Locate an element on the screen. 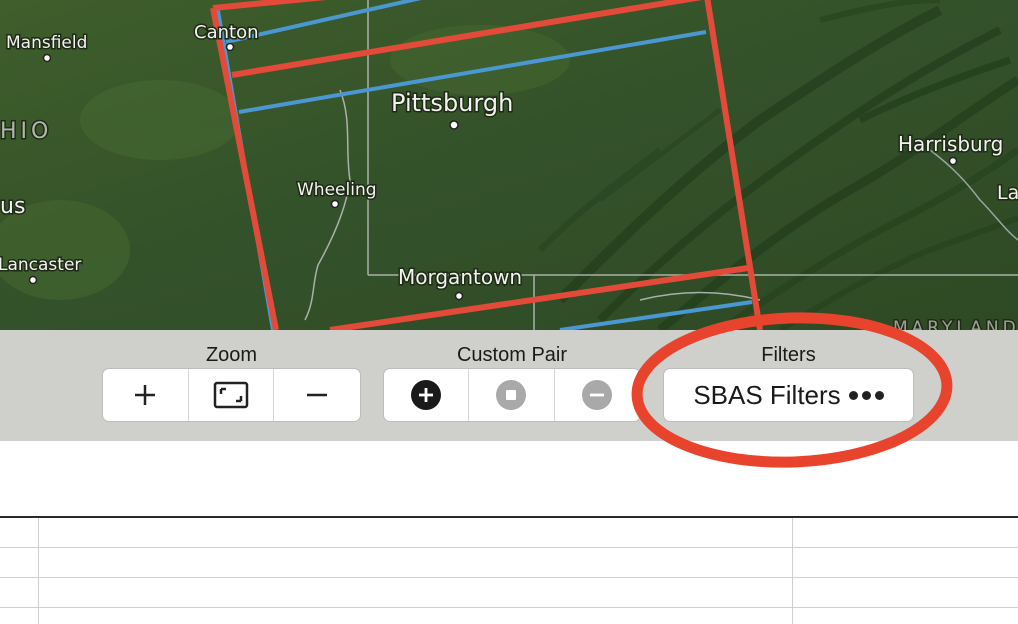 This screenshot has width=1018, height=624. custom-pair-remove-button is located at coordinates (597, 395).